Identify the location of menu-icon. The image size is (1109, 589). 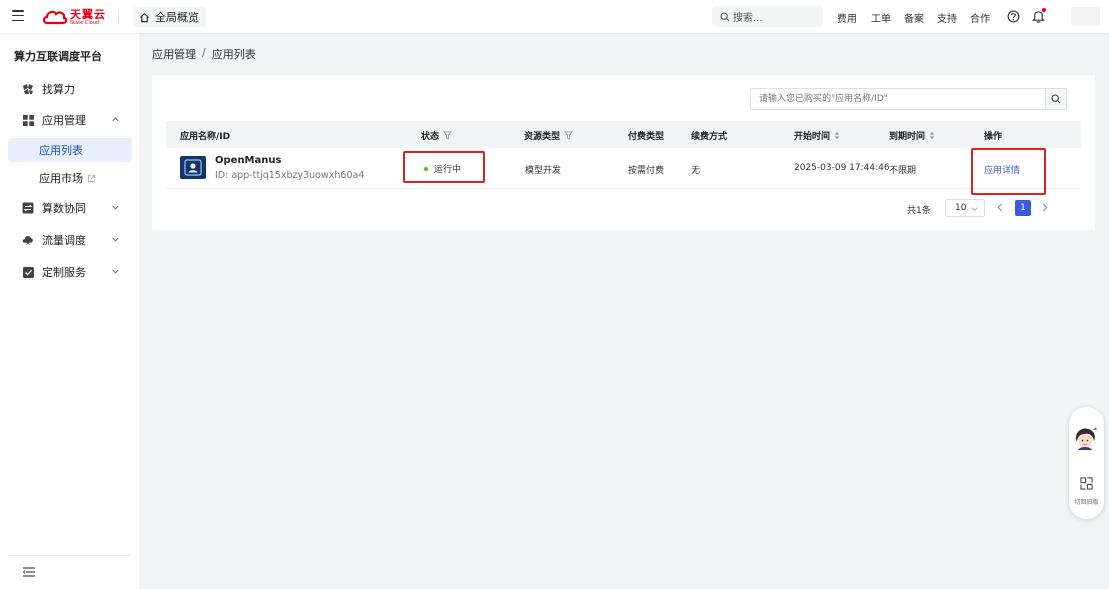
(18, 16).